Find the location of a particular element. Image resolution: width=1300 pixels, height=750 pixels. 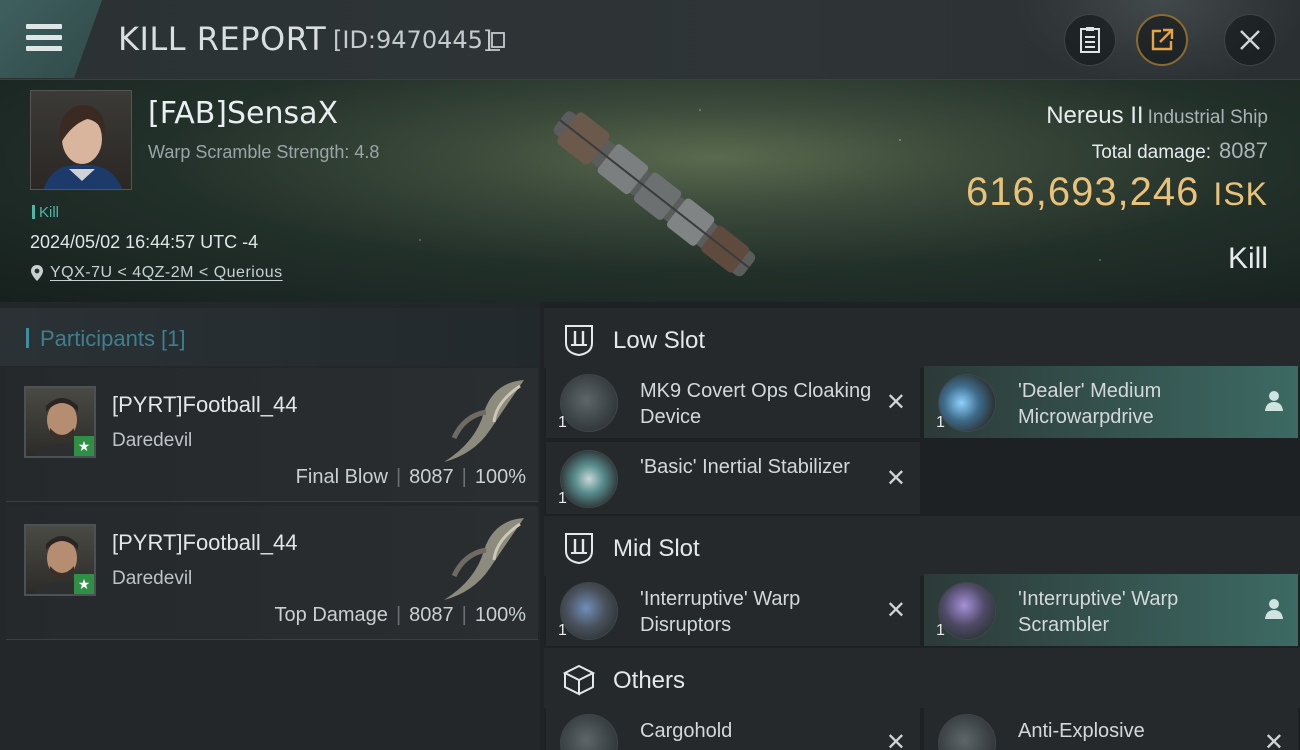

mid-slot-label: Mid Slot is located at coordinates (656, 548).